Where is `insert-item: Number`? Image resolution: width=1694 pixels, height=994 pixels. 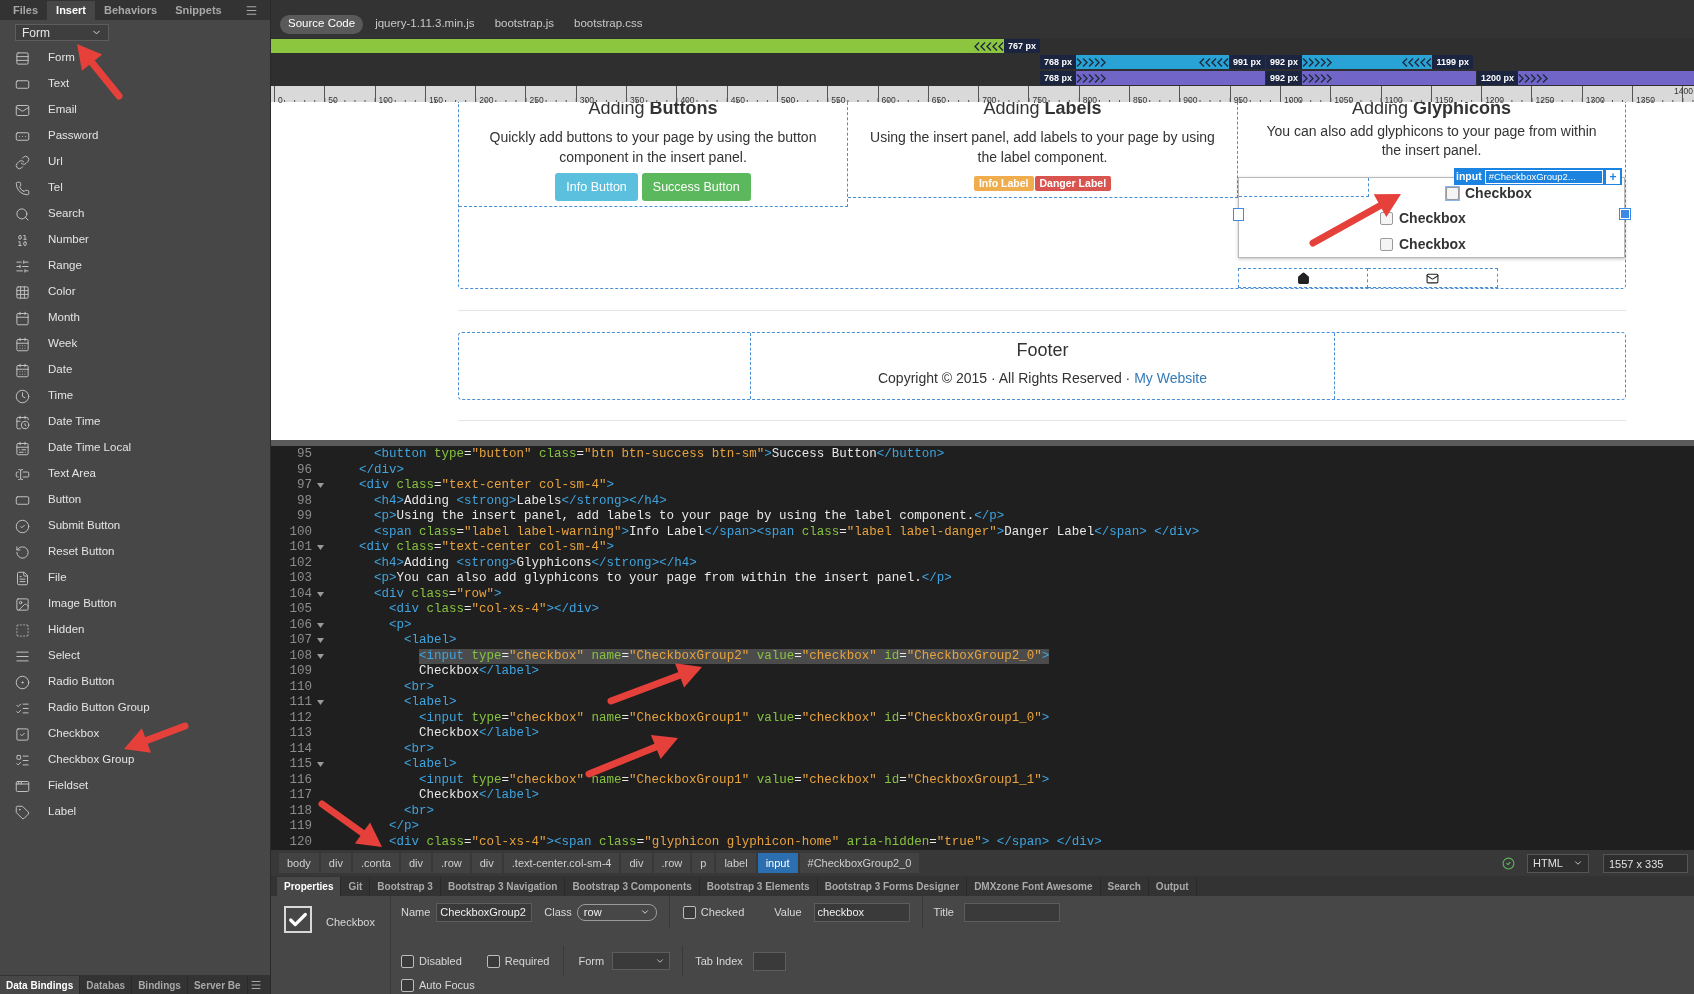
insert-item: Number is located at coordinates (135, 240).